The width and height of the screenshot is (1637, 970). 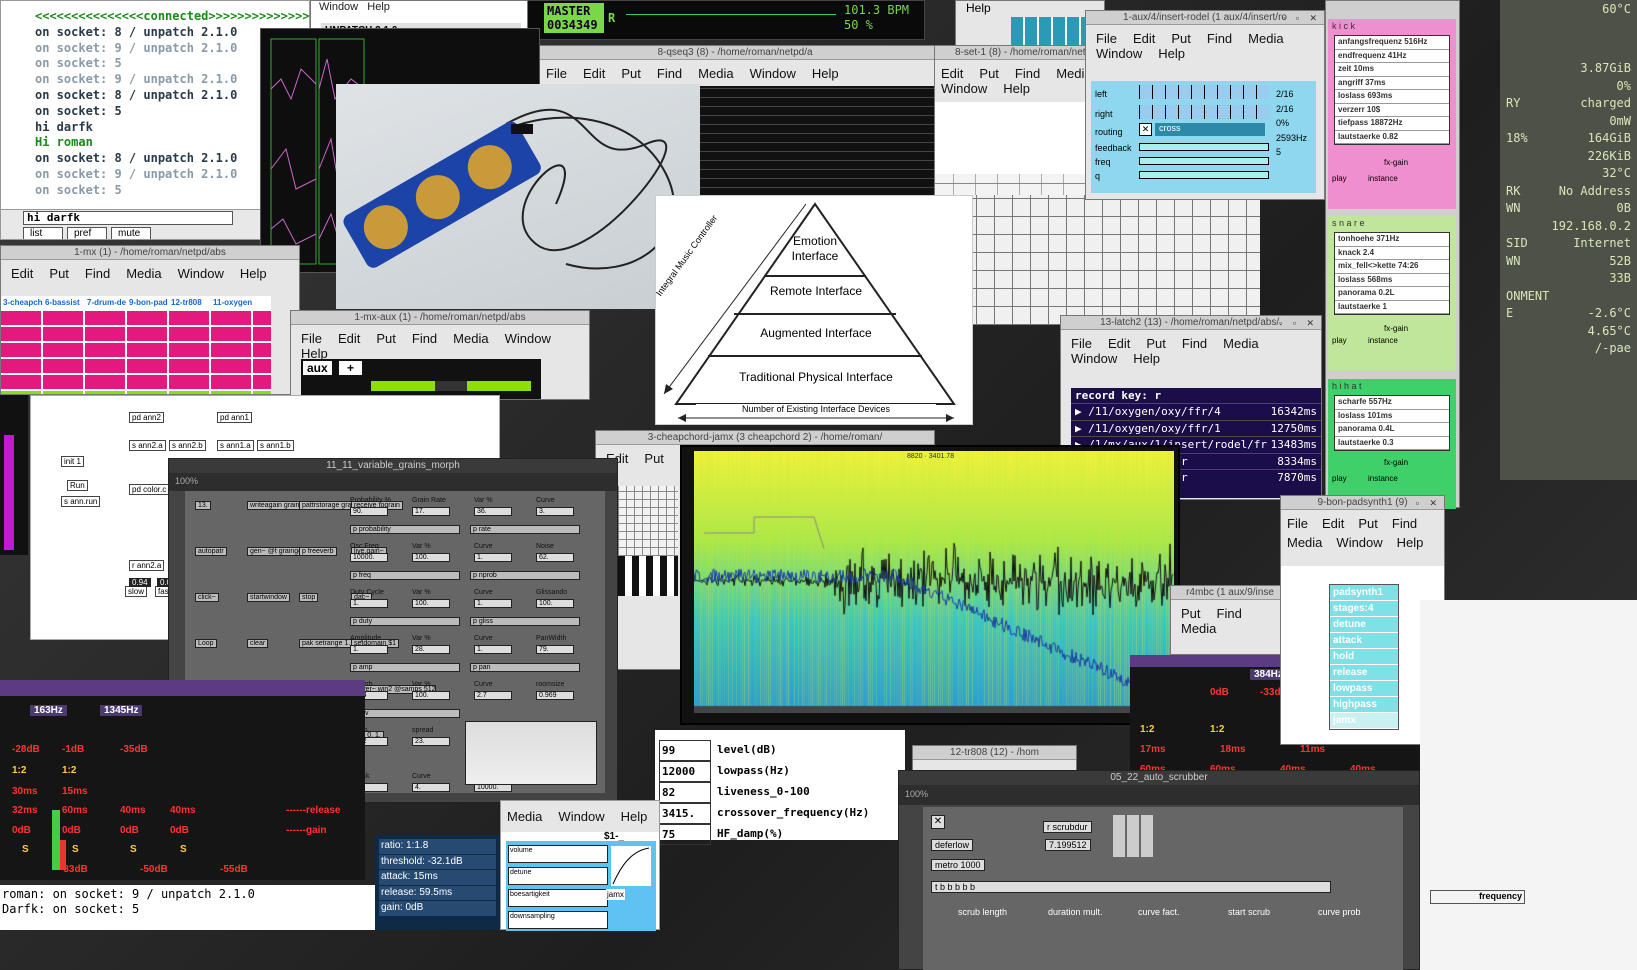 I want to click on console-mute-button: mute, so click(x=131, y=233).